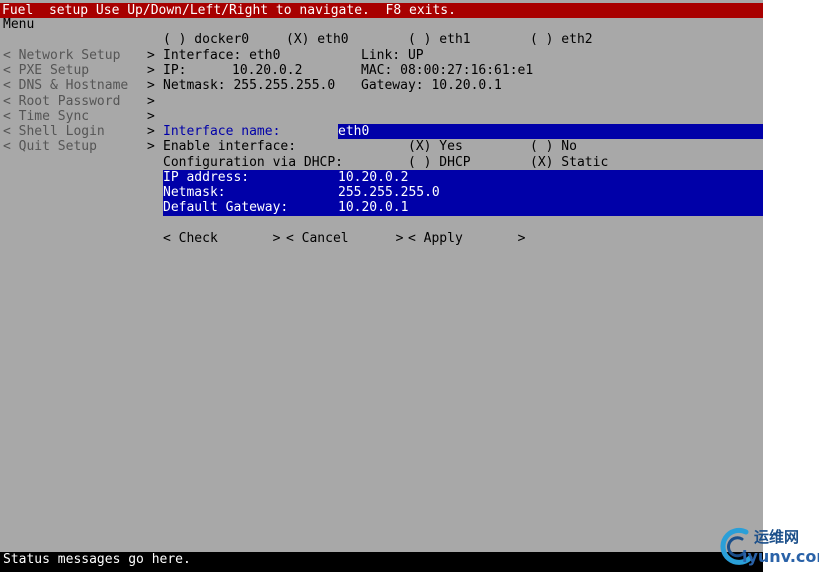 This screenshot has height=572, width=819. What do you see at coordinates (373, 177) in the screenshot?
I see `ip-address-field: 10.20.0.2` at bounding box center [373, 177].